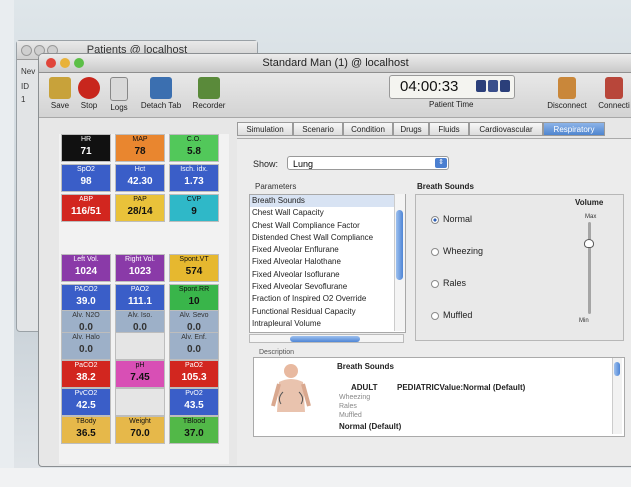 Image resolution: width=631 pixels, height=487 pixels. Describe the element at coordinates (265, 129) in the screenshot. I see `tab-simulation: Simulation` at that location.